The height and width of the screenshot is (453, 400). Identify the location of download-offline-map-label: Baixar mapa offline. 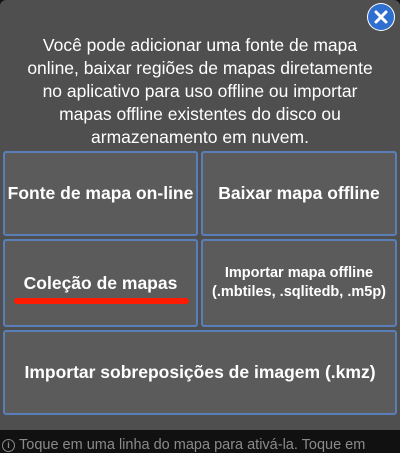
(299, 193).